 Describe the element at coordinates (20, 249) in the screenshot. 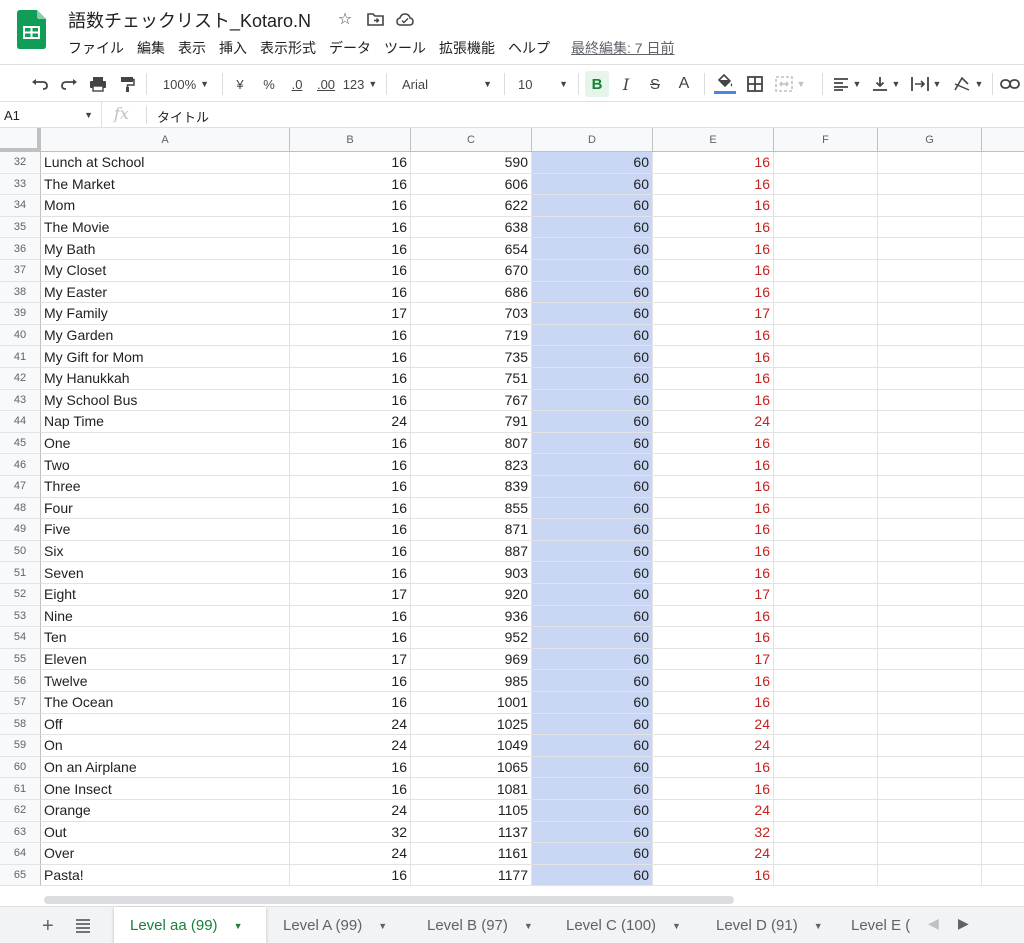

I see `row-header: 36` at that location.